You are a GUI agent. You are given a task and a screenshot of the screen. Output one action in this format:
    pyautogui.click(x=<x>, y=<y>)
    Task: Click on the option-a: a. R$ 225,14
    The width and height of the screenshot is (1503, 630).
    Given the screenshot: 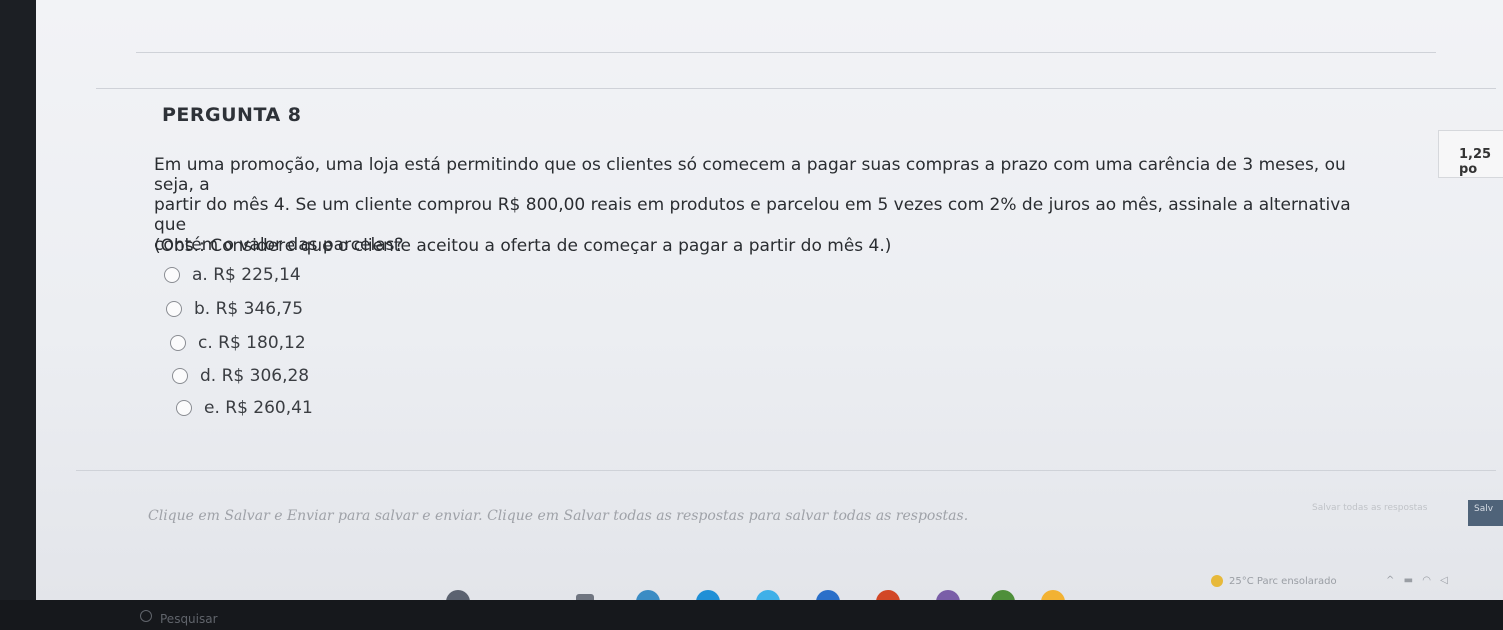 What is the action you would take?
    pyautogui.click(x=232, y=275)
    